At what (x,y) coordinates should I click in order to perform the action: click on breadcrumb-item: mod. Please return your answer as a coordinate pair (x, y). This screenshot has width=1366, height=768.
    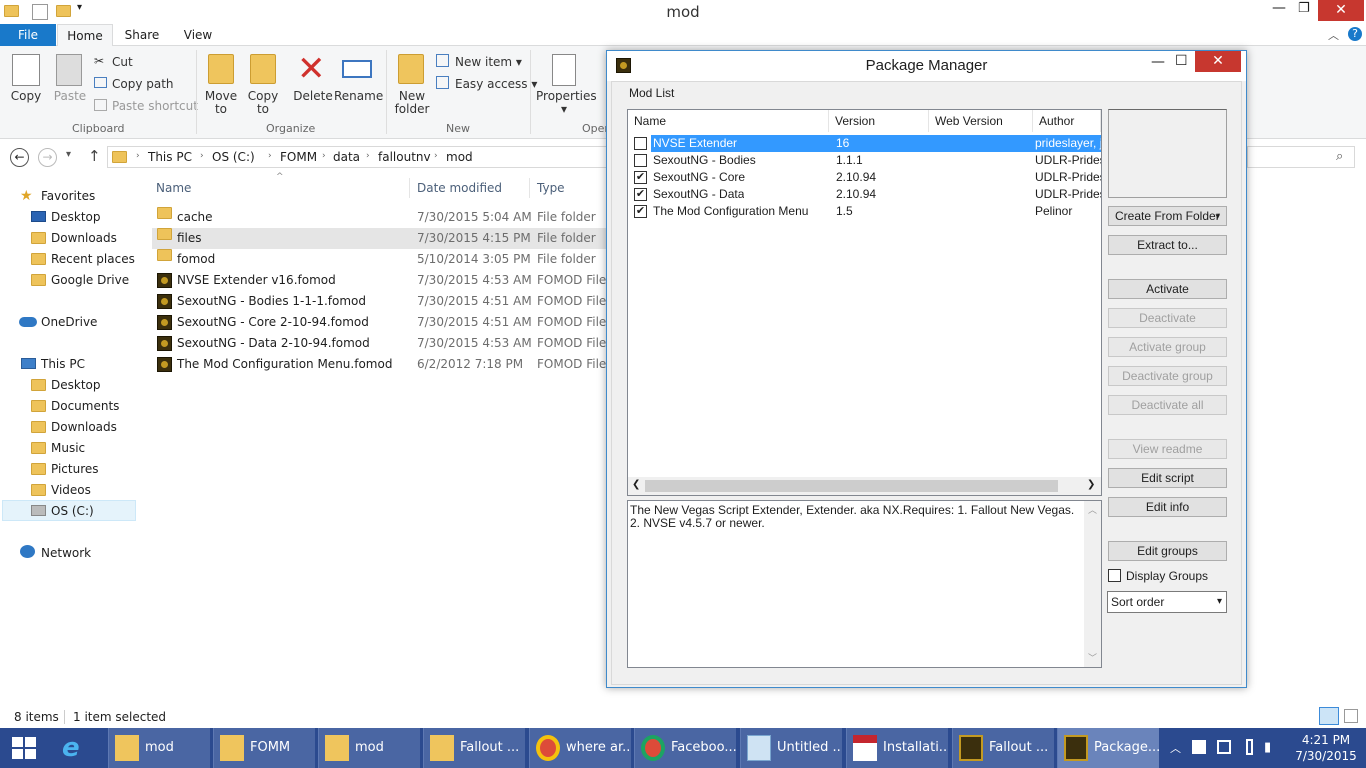
    Looking at the image, I should click on (459, 157).